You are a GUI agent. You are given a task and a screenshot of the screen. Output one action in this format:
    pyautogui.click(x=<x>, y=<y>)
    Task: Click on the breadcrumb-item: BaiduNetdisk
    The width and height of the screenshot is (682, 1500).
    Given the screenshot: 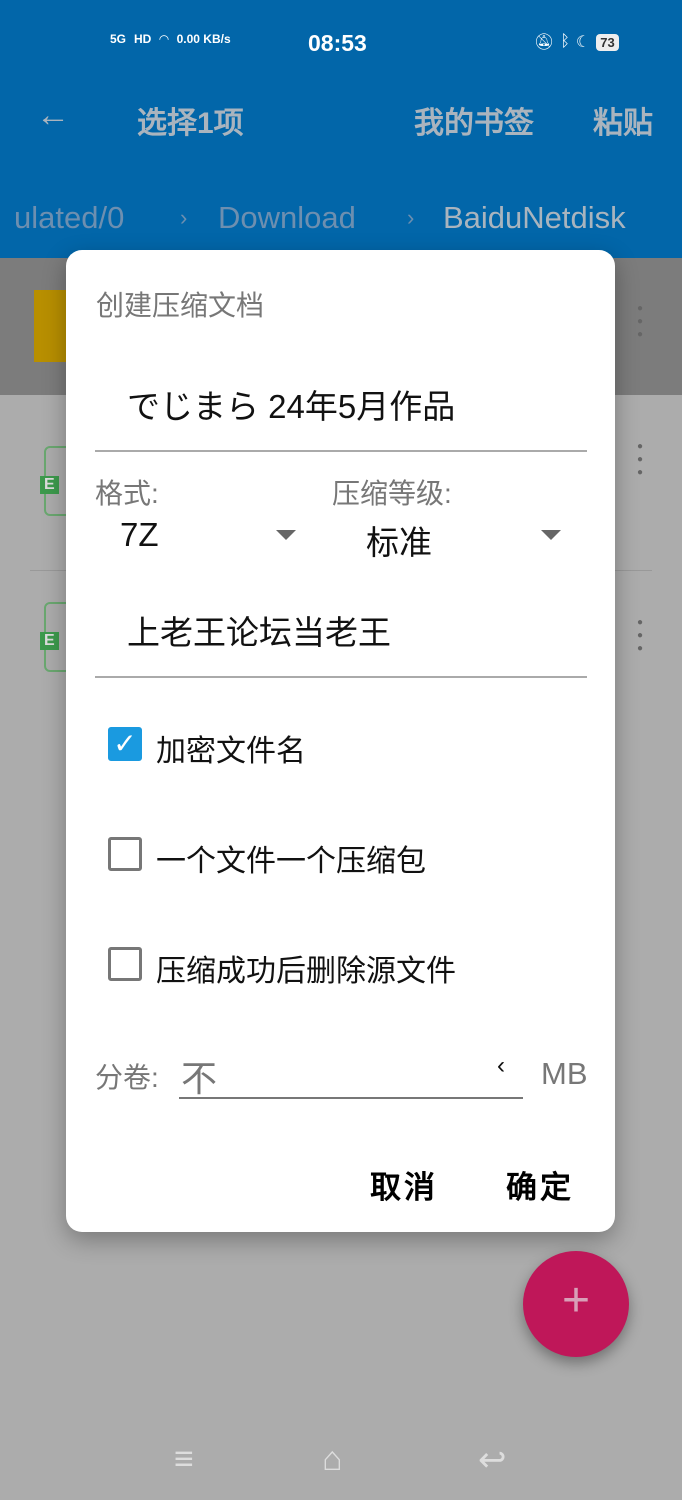 What is the action you would take?
    pyautogui.click(x=534, y=218)
    